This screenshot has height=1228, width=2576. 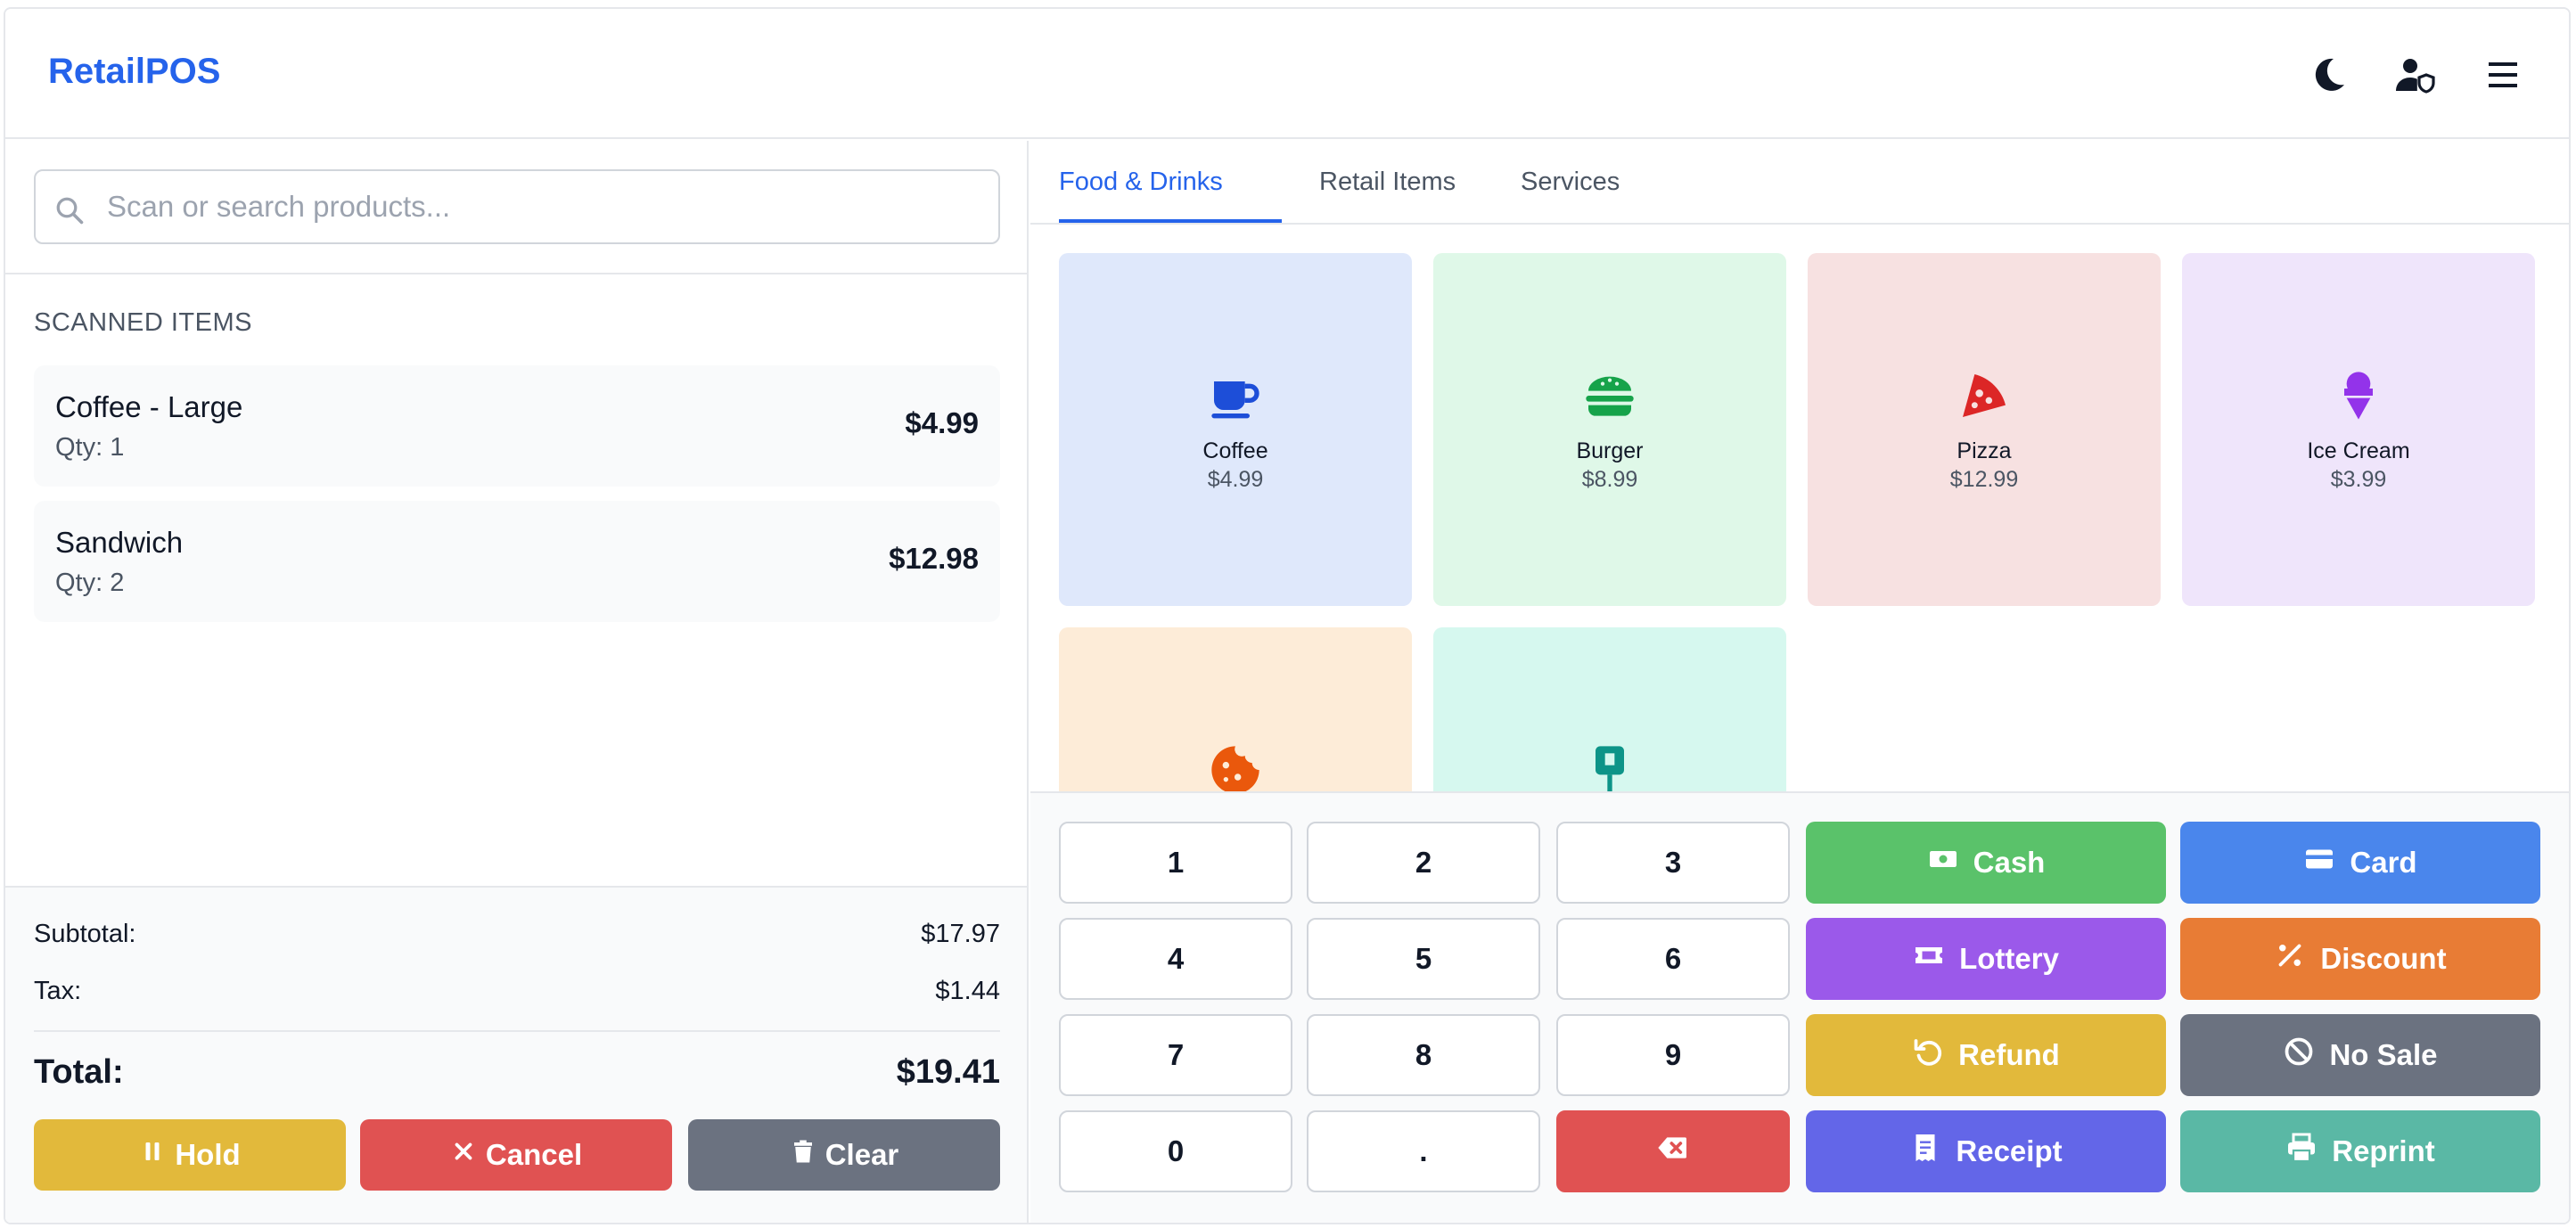 What do you see at coordinates (69, 210) in the screenshot?
I see `search-icon` at bounding box center [69, 210].